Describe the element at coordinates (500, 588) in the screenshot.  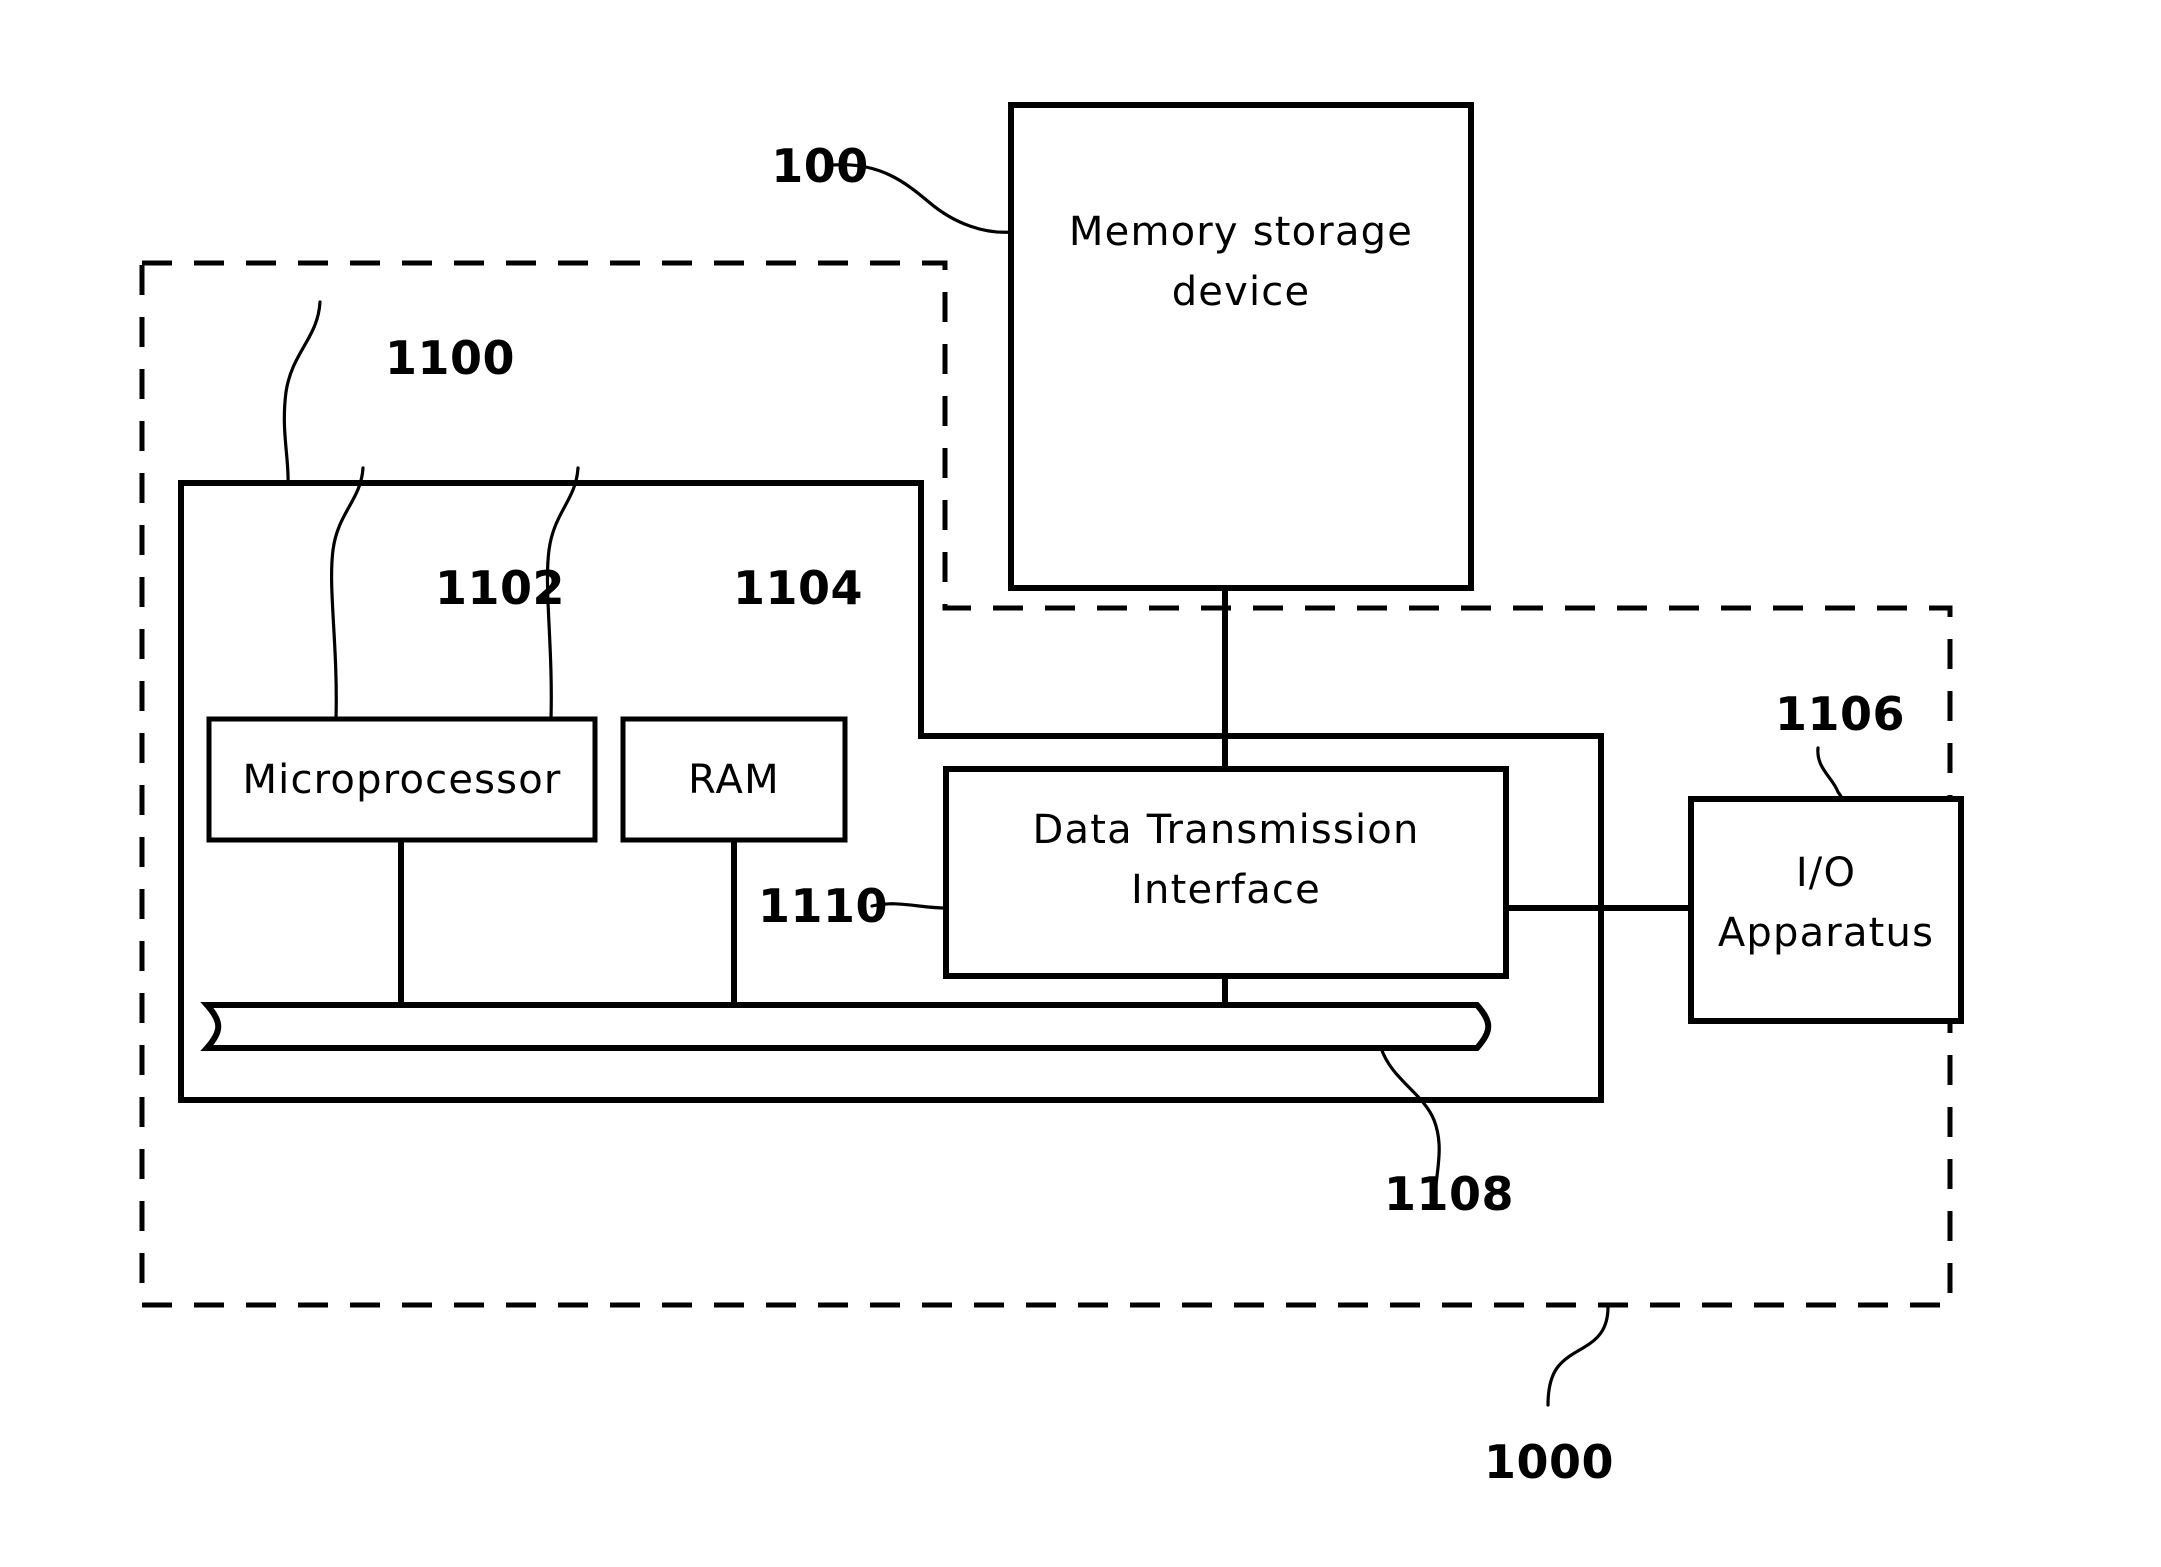
I see `reference-numeral-1102: 1102` at that location.